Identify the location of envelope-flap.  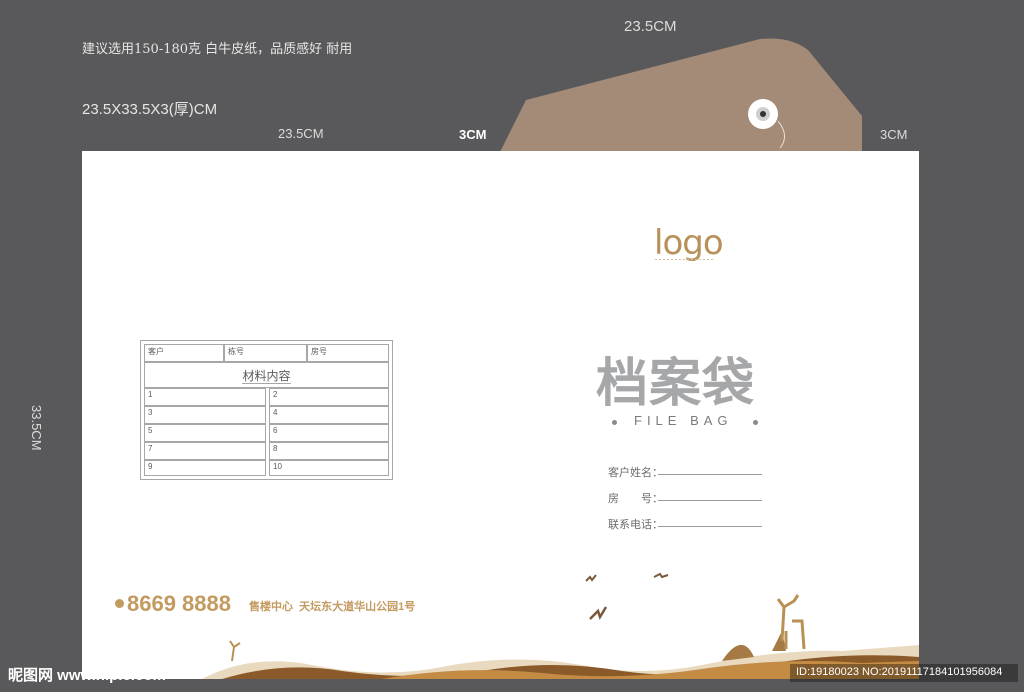
(681, 95).